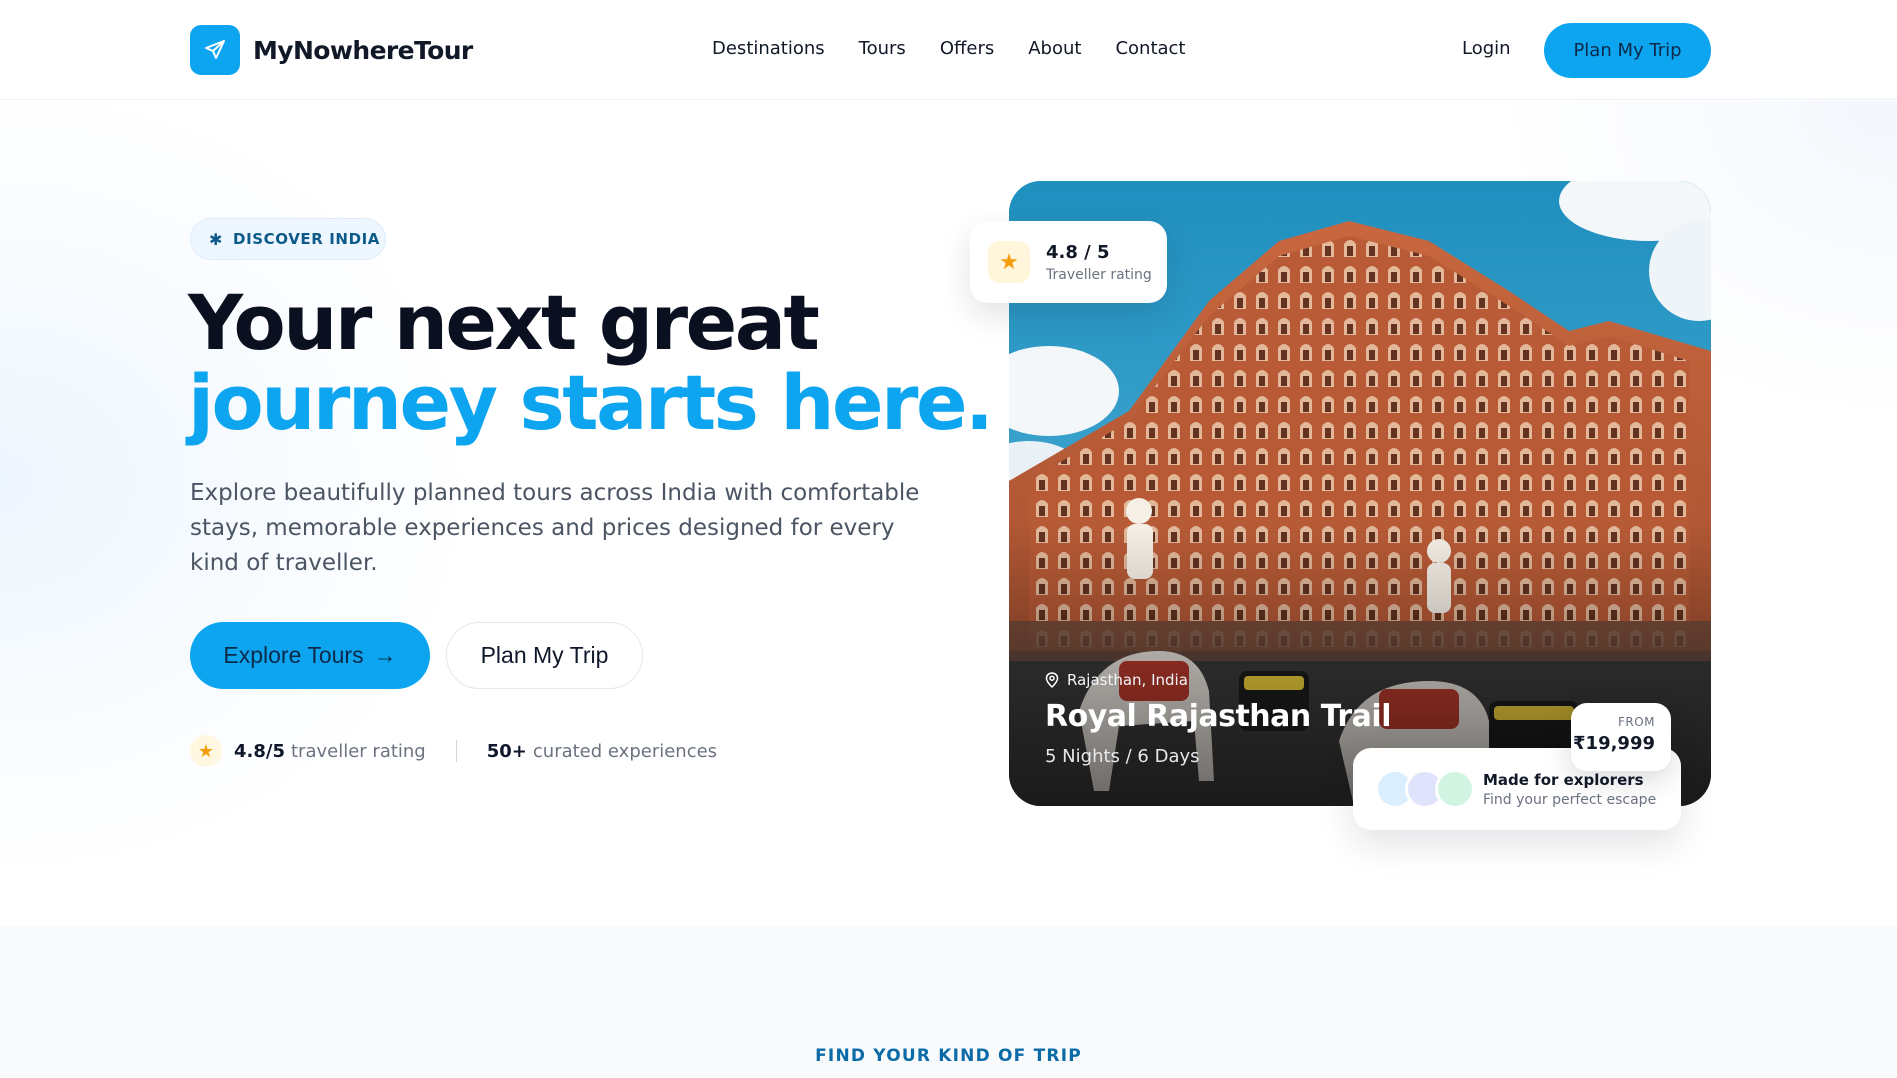  I want to click on arrow-right-icon: →, so click(385, 655).